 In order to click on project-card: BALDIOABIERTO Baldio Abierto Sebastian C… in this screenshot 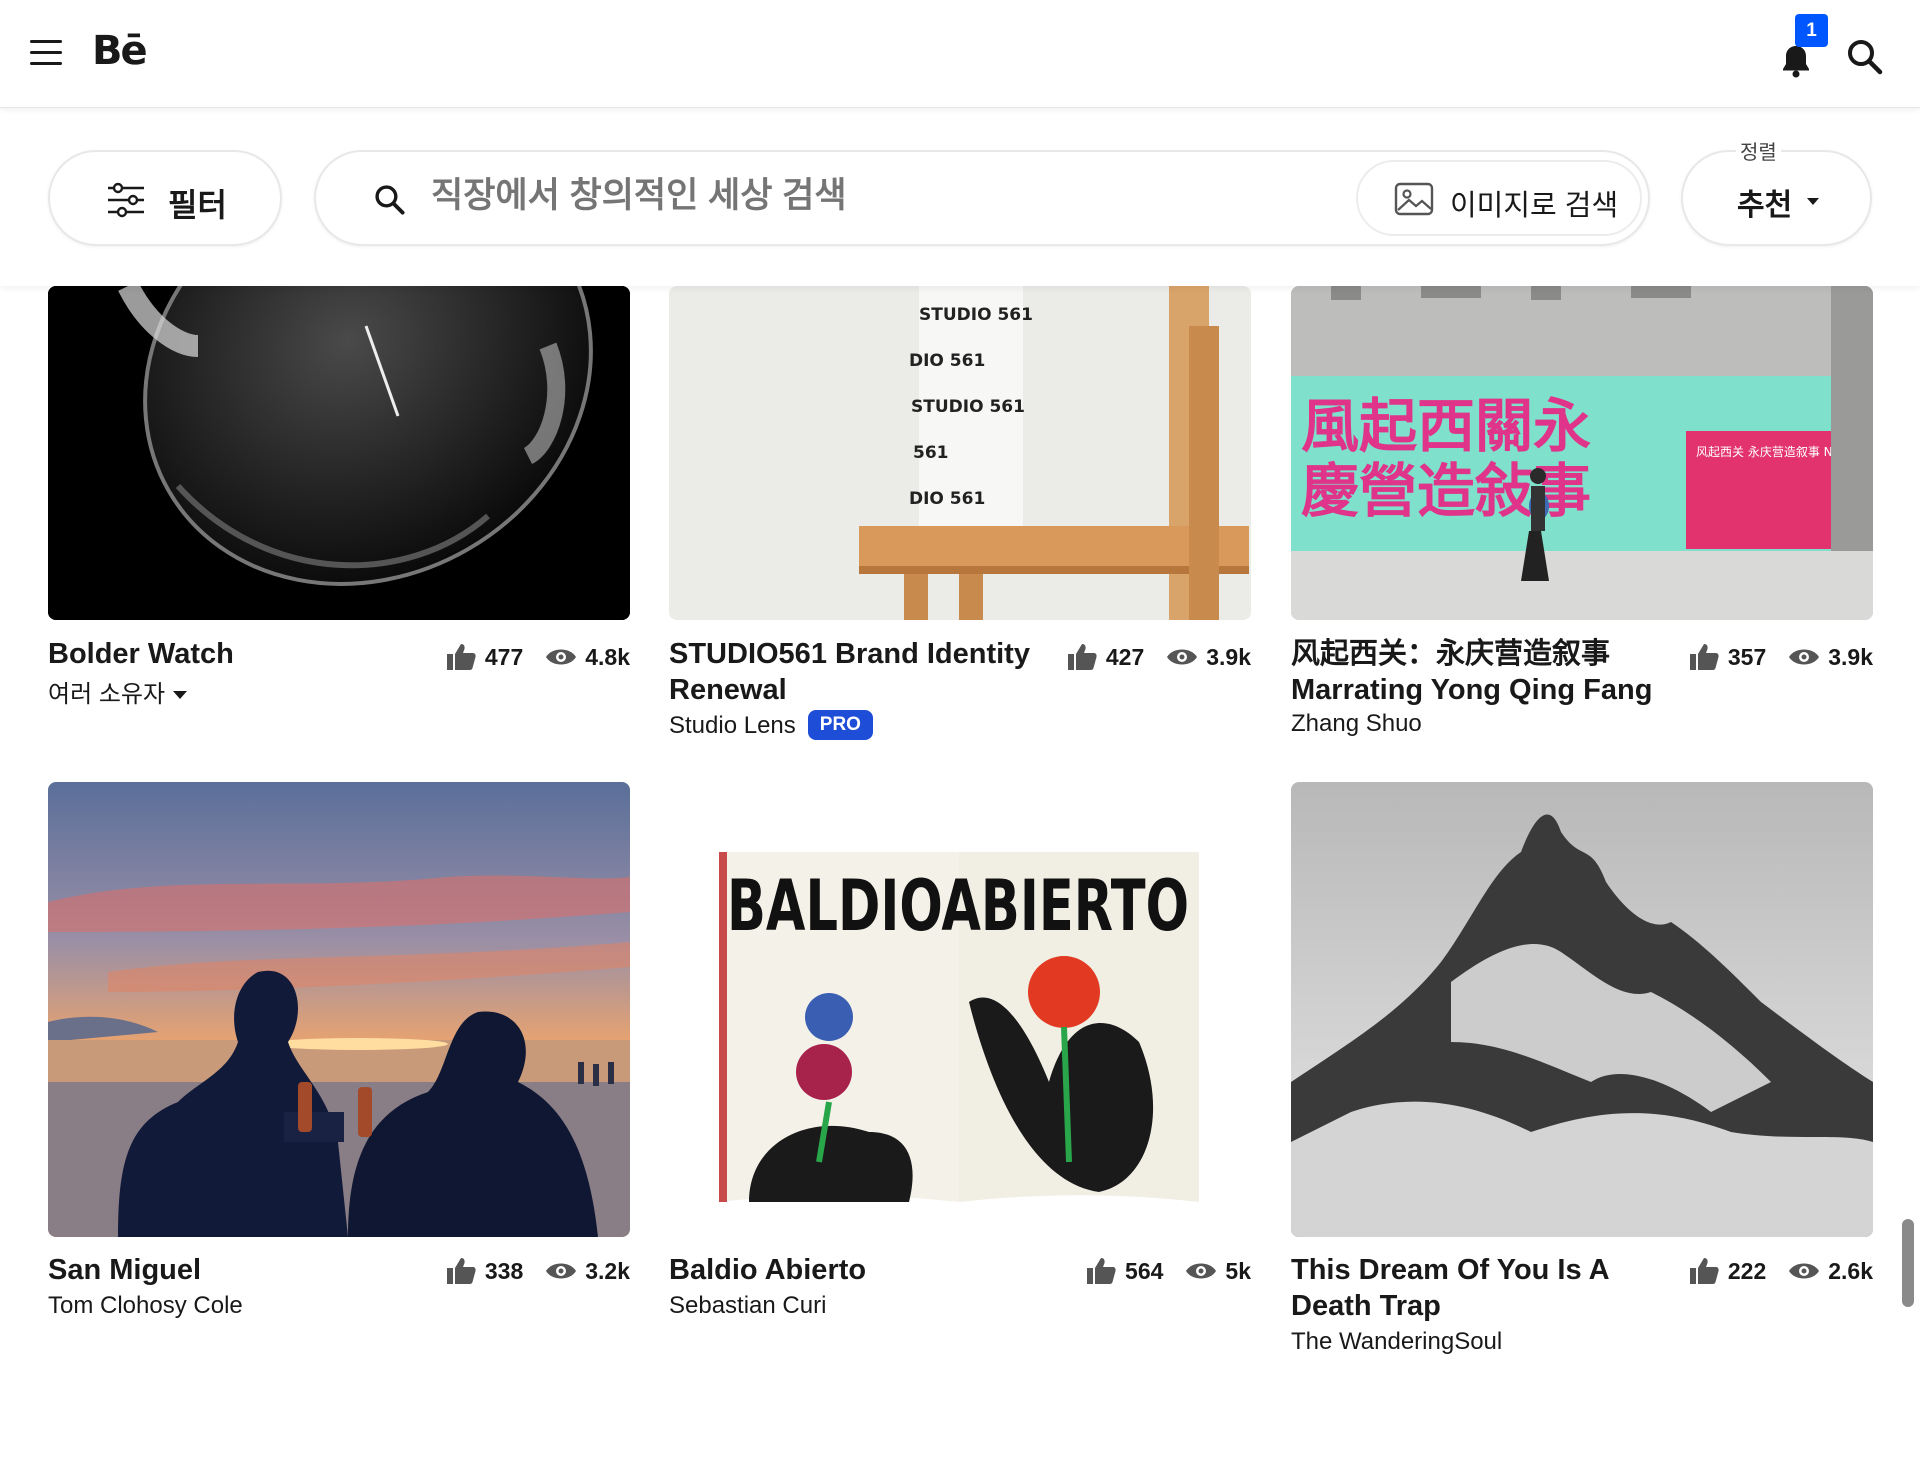, I will do `click(960, 1052)`.